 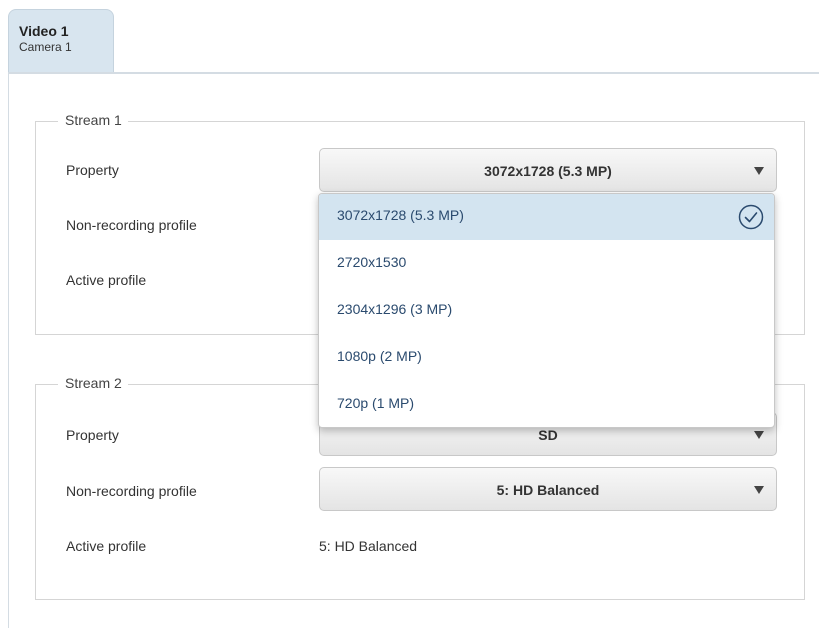 What do you see at coordinates (546, 217) in the screenshot?
I see `dropdown-option: 3072x1728 (5.3 MP)` at bounding box center [546, 217].